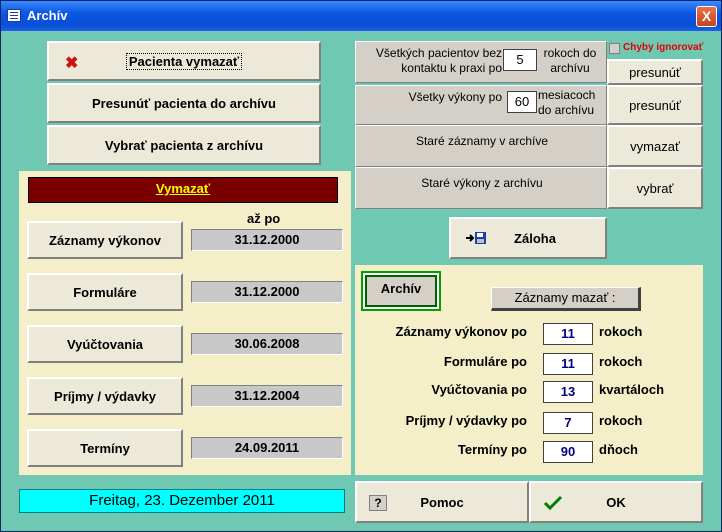  I want to click on close-button: X, so click(706, 16).